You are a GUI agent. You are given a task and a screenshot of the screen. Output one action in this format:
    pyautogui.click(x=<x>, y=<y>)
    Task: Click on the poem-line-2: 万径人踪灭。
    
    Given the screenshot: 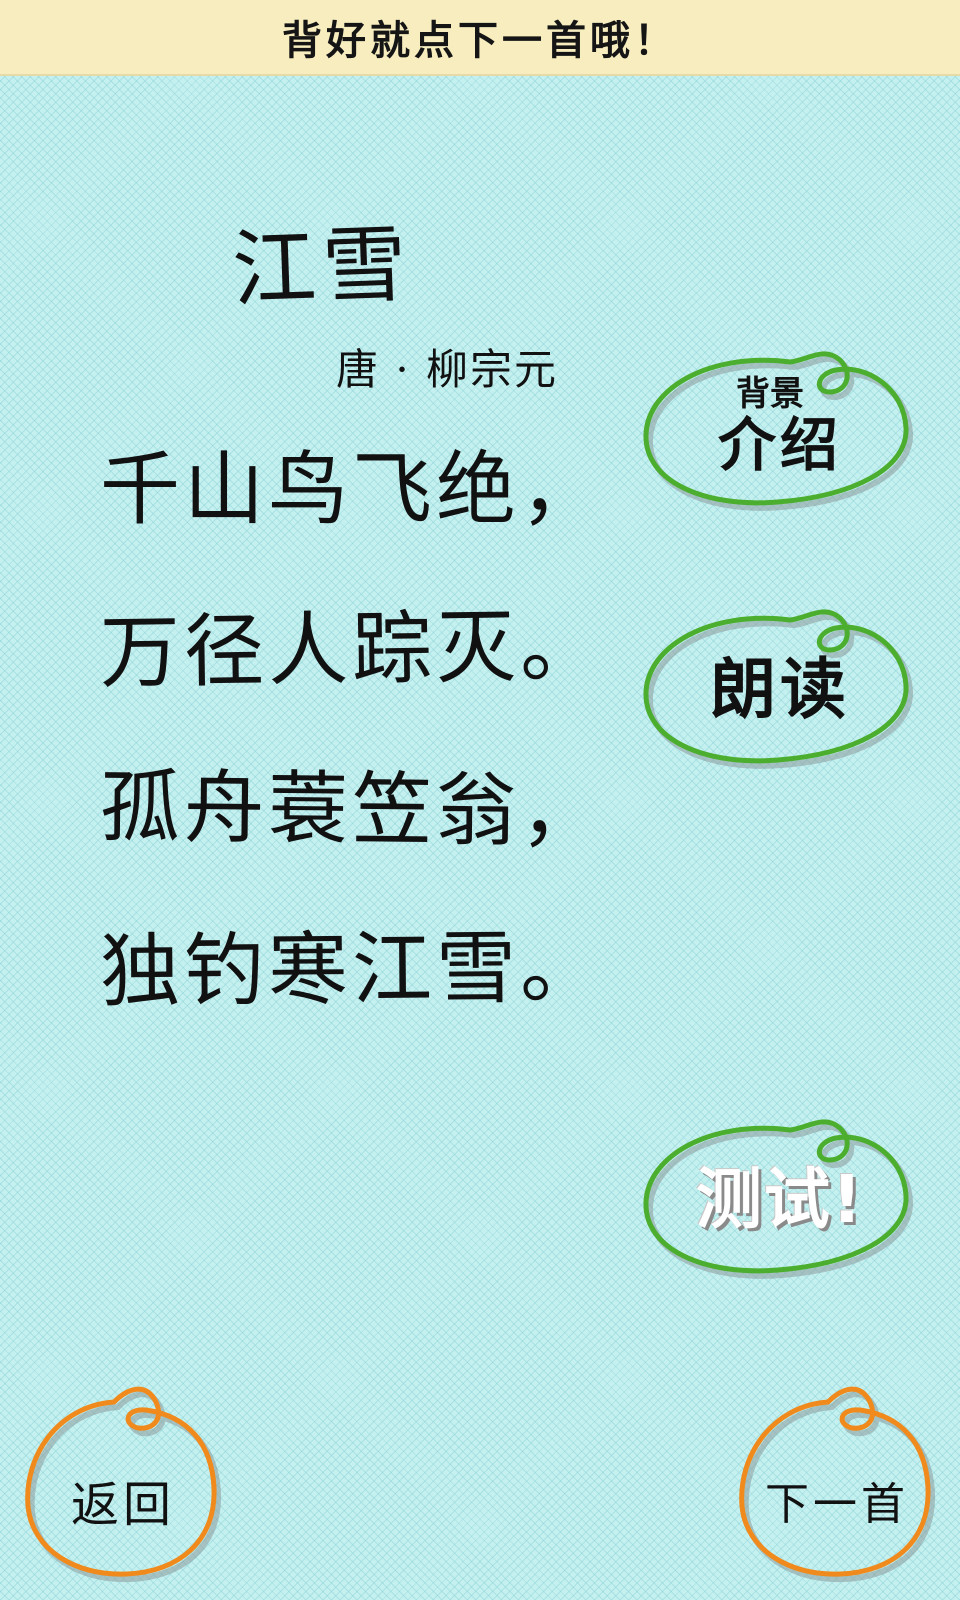 What is the action you would take?
    pyautogui.click(x=352, y=649)
    